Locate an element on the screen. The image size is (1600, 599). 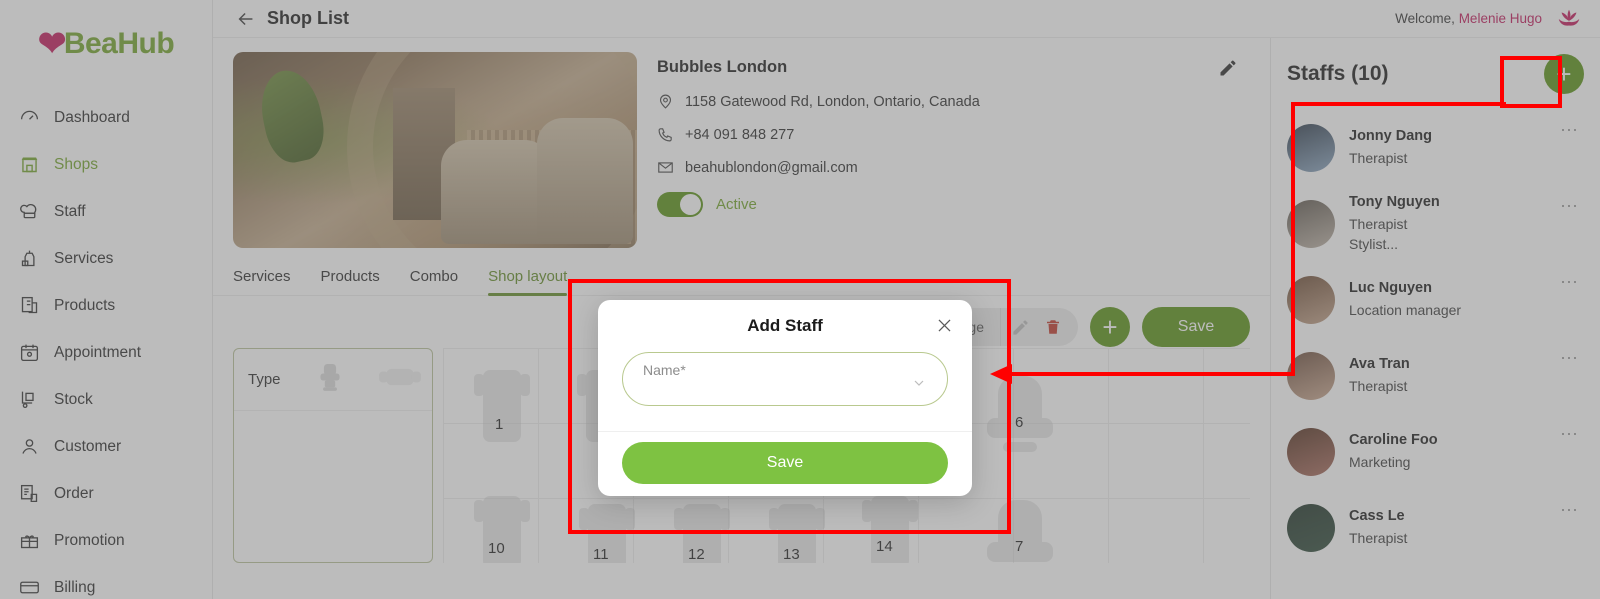
staff-name-placeholder: Name* is located at coordinates (664, 370).